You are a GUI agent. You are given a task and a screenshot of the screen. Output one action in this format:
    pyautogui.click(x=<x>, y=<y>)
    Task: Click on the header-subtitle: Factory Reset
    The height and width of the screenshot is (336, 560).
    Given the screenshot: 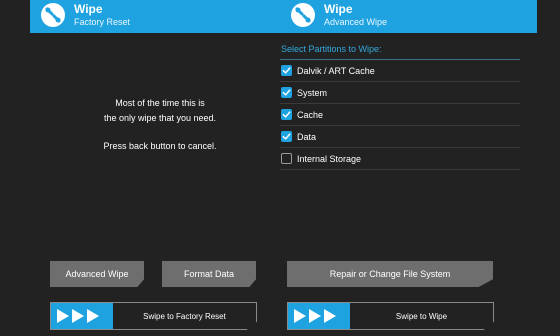 What is the action you would take?
    pyautogui.click(x=102, y=21)
    